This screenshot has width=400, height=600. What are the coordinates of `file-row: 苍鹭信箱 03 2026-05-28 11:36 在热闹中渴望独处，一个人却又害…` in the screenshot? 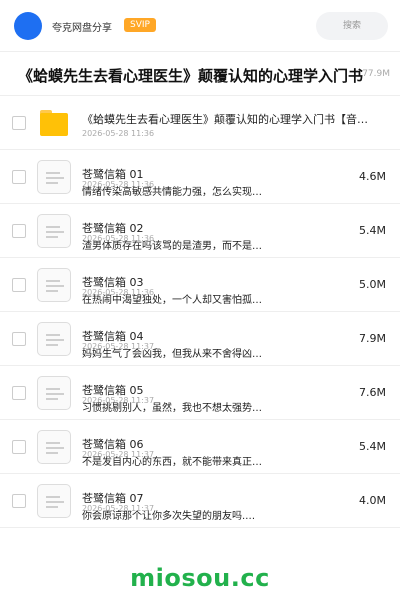 It's located at (200, 285).